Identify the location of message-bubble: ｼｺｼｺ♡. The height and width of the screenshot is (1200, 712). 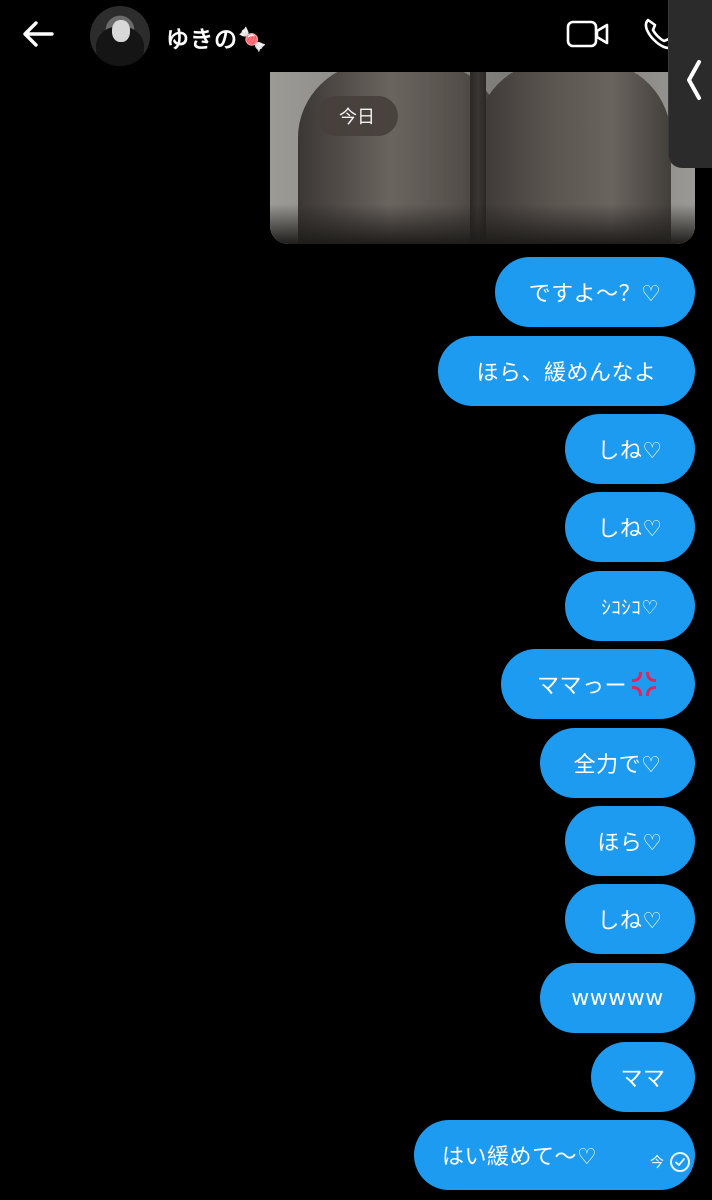
(630, 606).